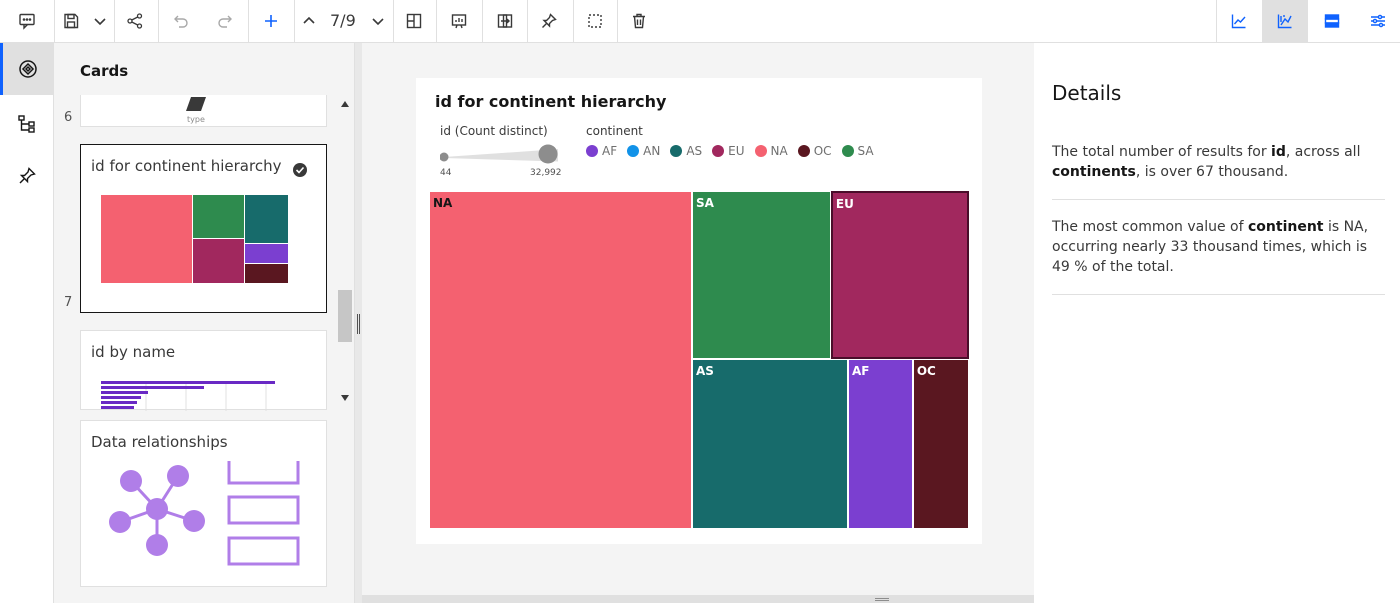 This screenshot has width=1400, height=603. I want to click on legend-item-af: AF, so click(601, 151).